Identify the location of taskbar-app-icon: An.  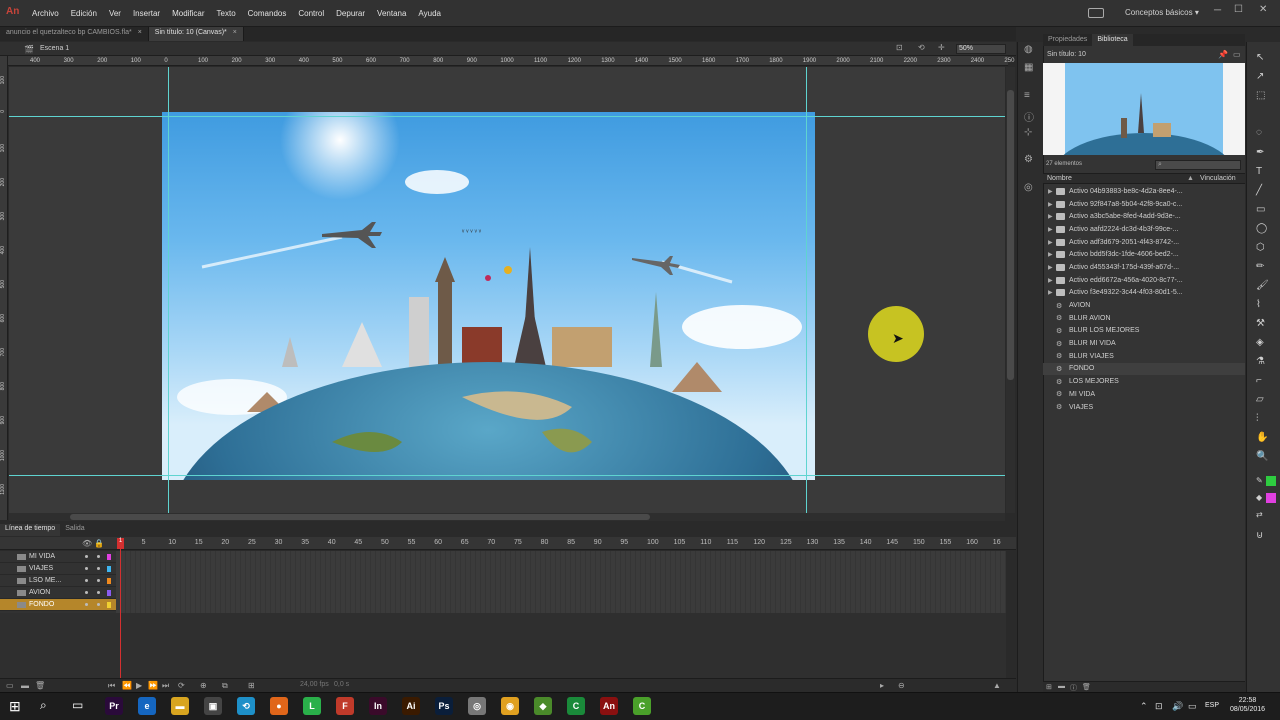
(609, 706).